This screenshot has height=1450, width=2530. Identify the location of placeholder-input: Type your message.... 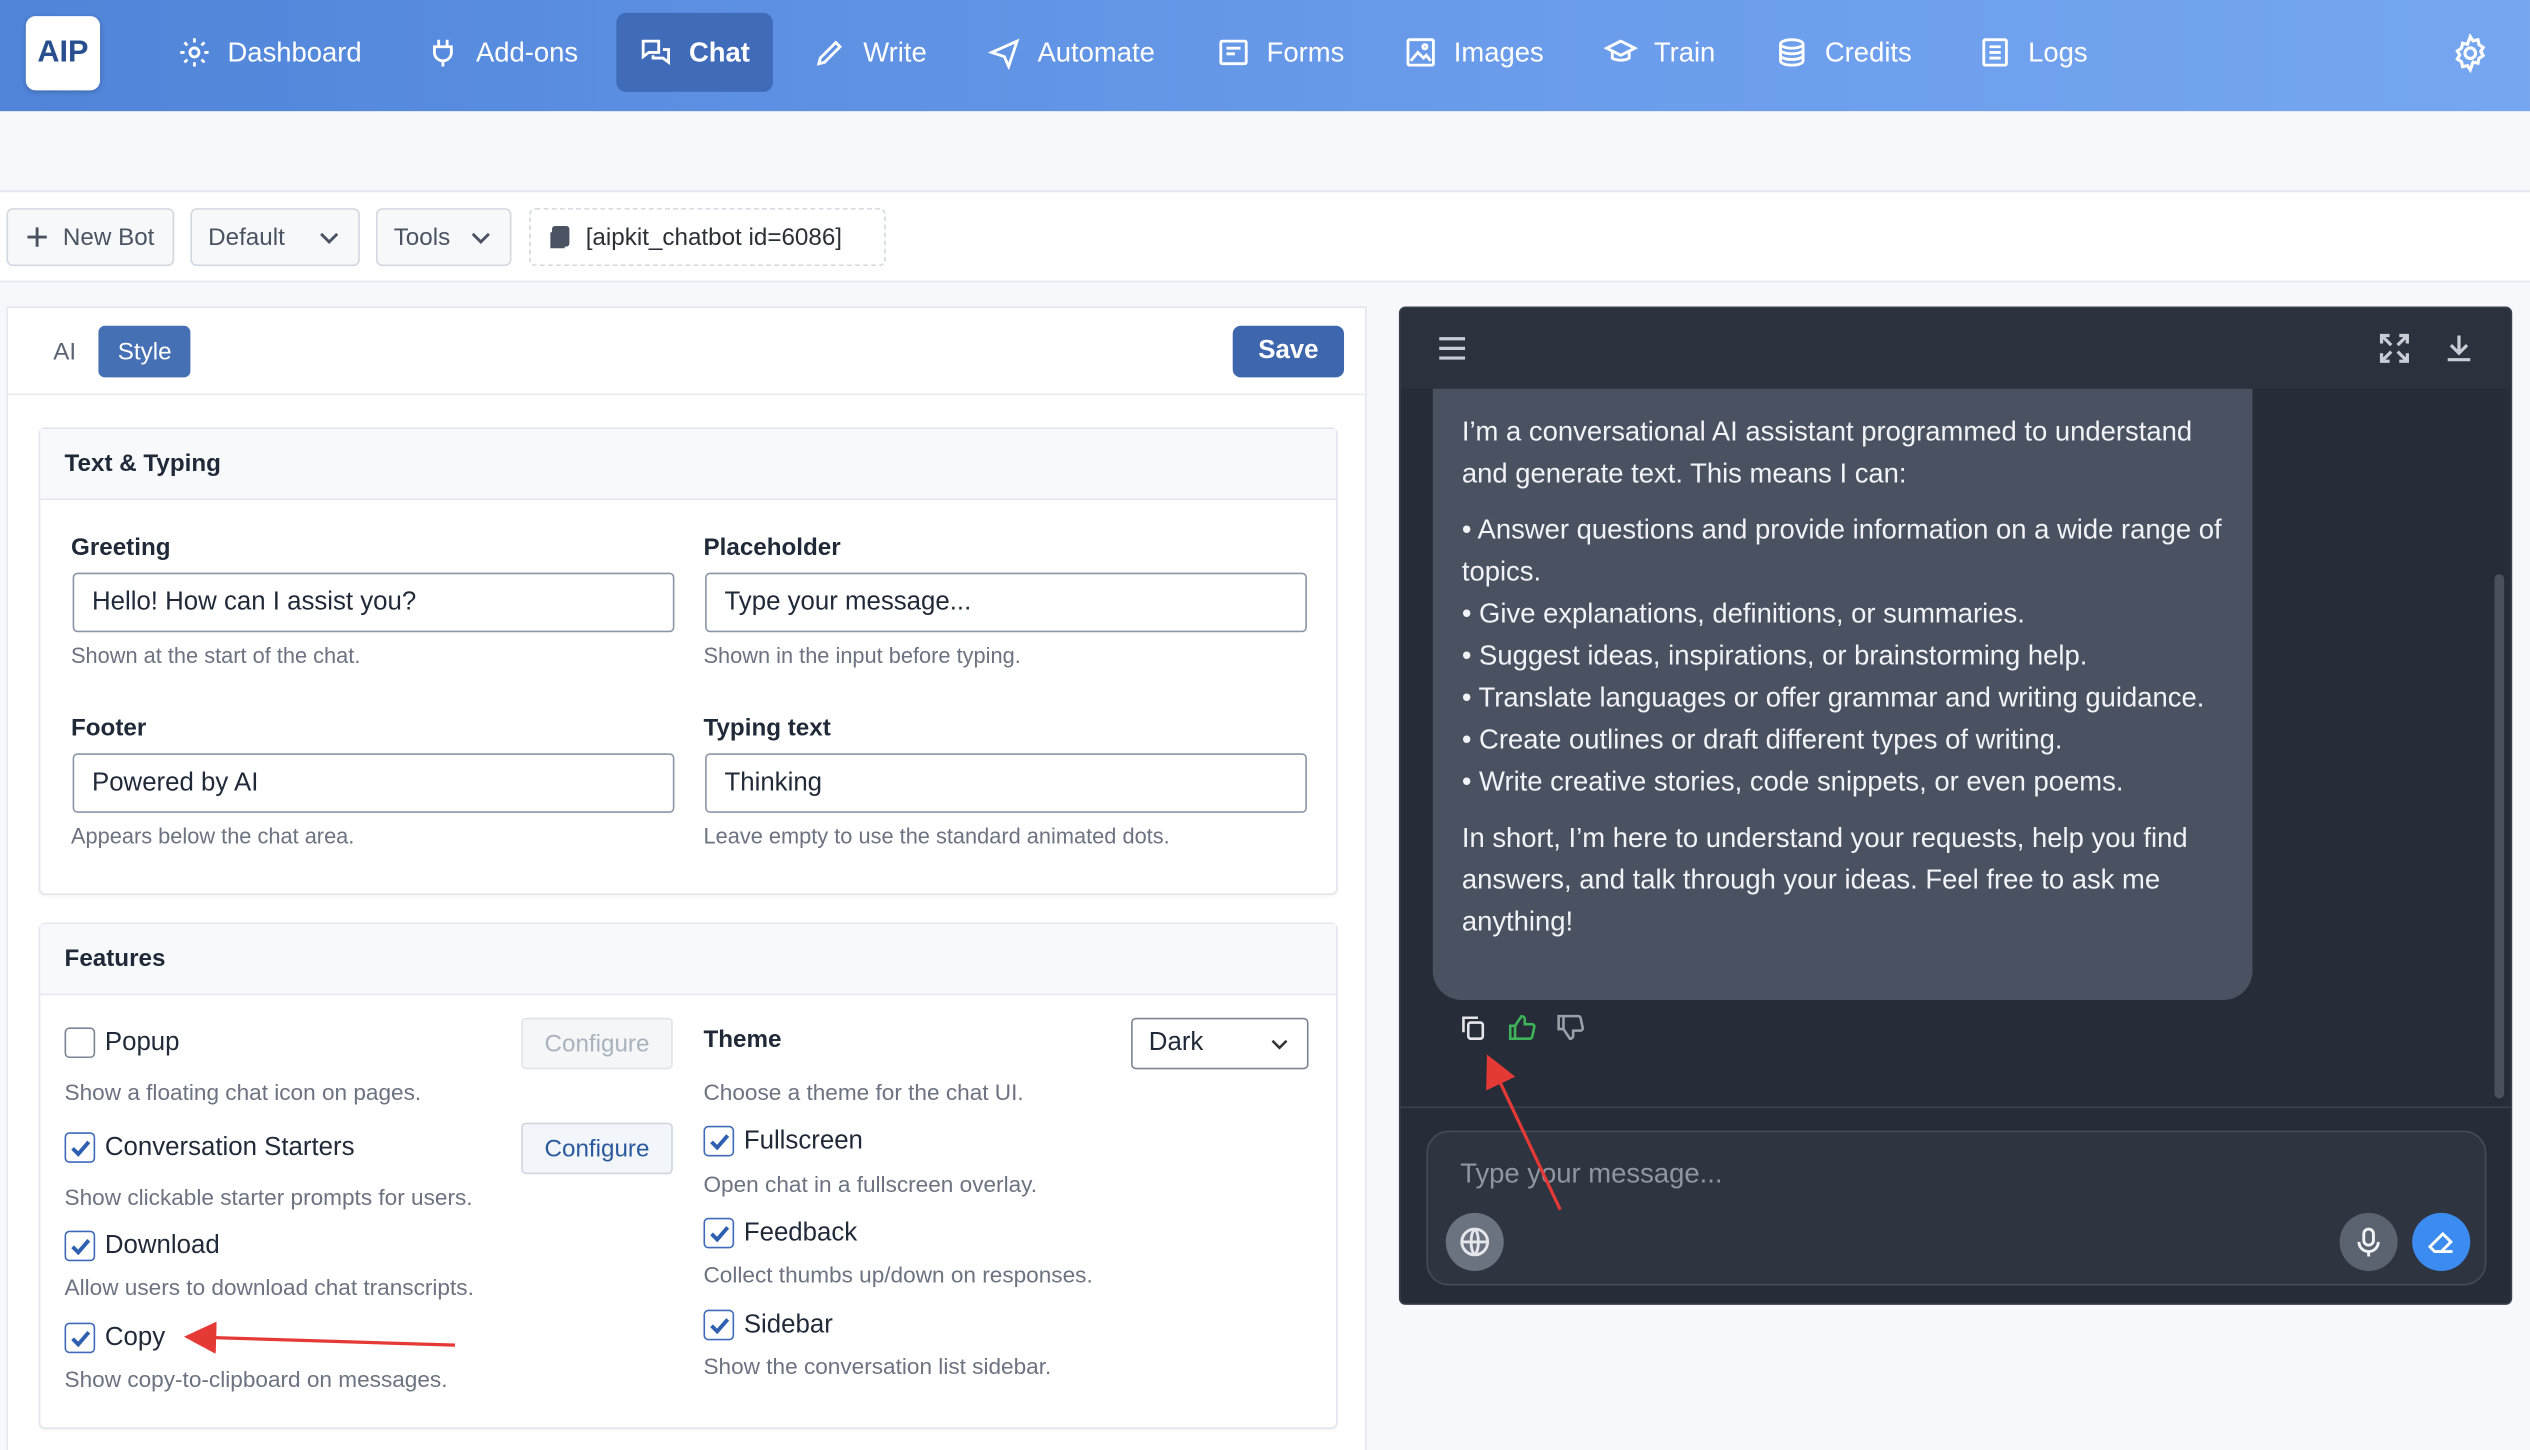
(1006, 602).